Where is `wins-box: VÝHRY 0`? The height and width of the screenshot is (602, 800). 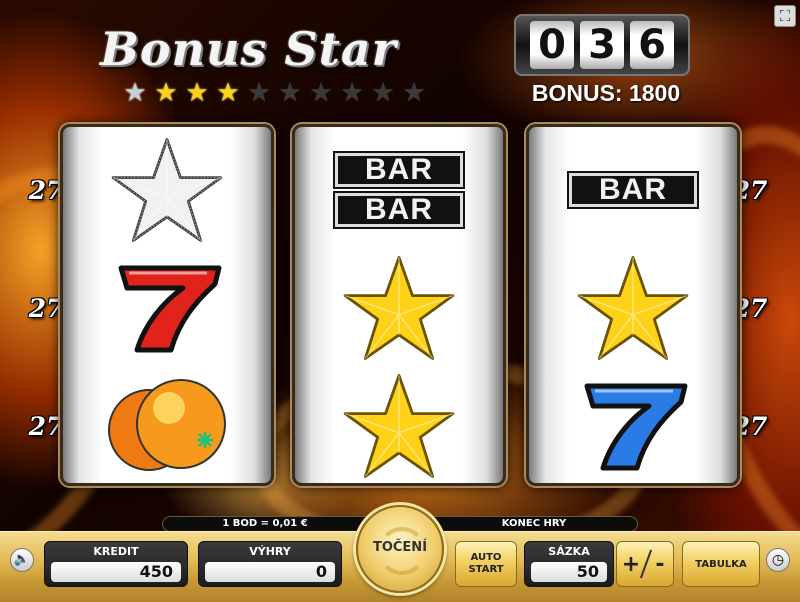
wins-box: VÝHRY 0 is located at coordinates (270, 564).